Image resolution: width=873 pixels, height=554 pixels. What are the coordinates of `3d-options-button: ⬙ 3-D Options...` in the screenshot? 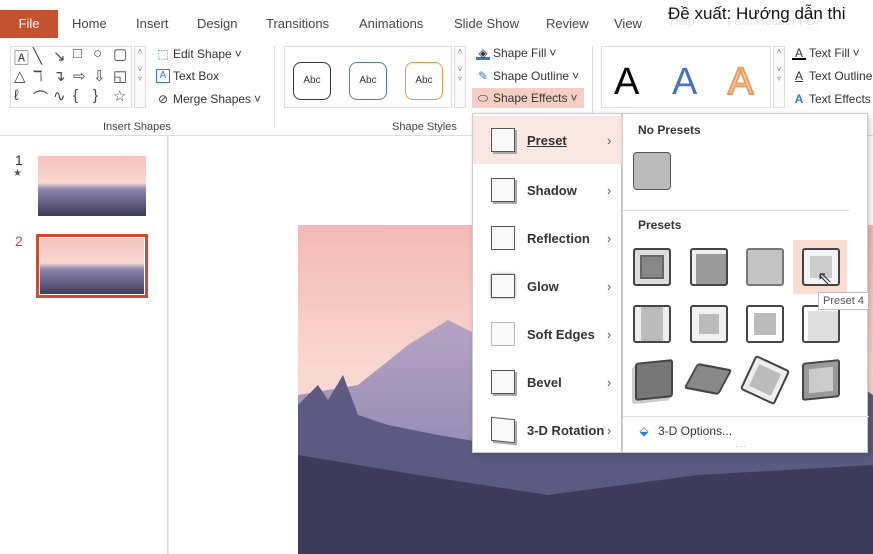 It's located at (684, 431).